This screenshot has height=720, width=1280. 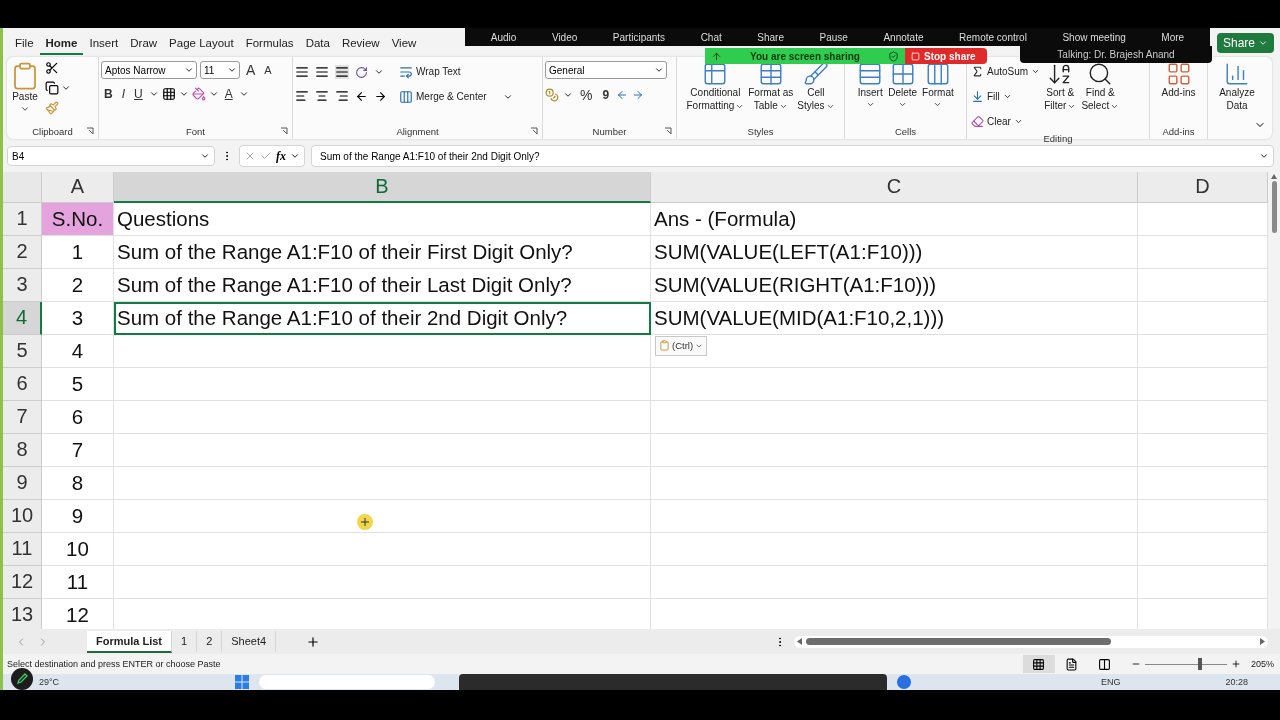 I want to click on table-cell: SUM(VALUE(LEFT(A1:F10))), so click(x=894, y=252).